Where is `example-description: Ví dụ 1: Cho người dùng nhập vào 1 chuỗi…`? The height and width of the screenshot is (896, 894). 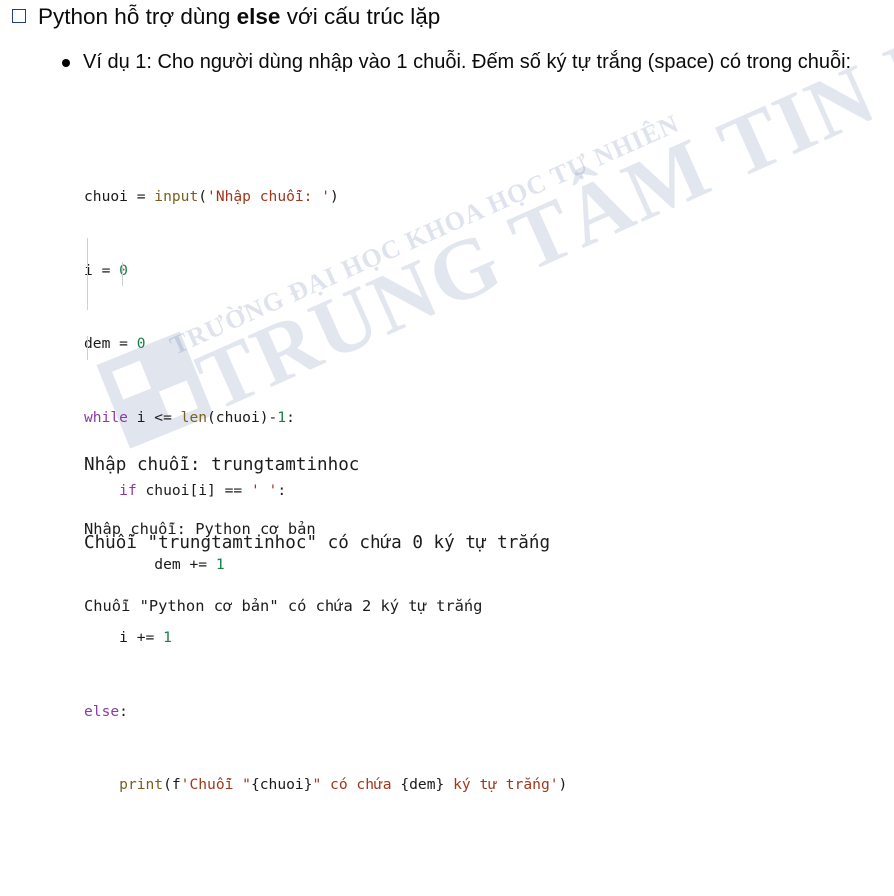 example-description: Ví dụ 1: Cho người dùng nhập vào 1 chuỗi… is located at coordinates (467, 62).